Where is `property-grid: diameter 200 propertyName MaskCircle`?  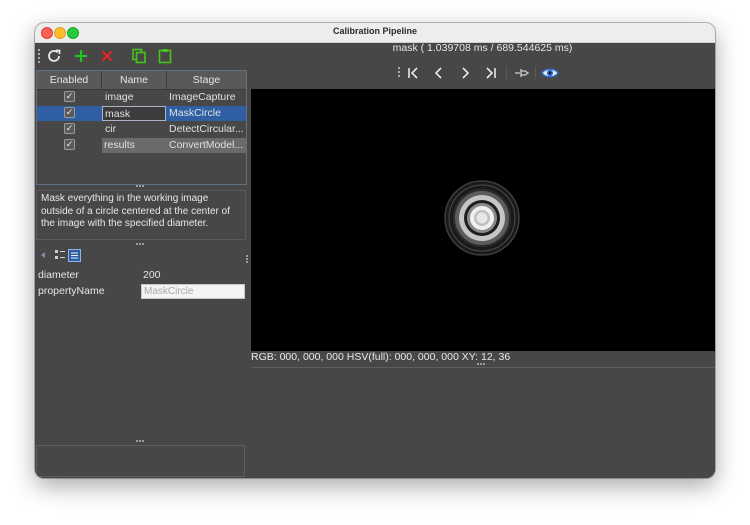
property-grid: diameter 200 propertyName MaskCircle is located at coordinates (140, 367).